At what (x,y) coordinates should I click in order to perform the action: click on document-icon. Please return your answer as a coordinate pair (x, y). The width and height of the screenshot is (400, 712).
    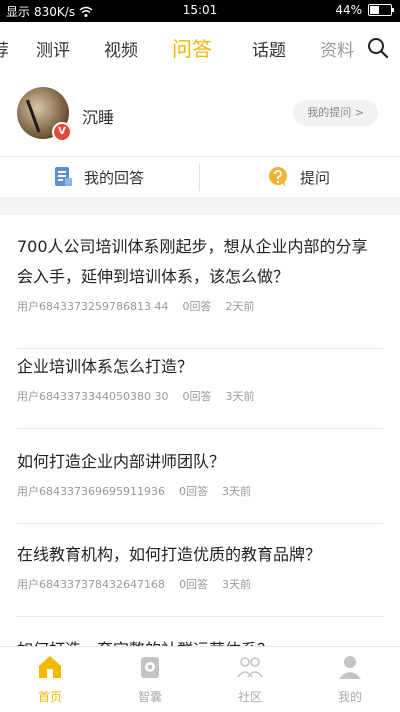
    Looking at the image, I should click on (63, 176).